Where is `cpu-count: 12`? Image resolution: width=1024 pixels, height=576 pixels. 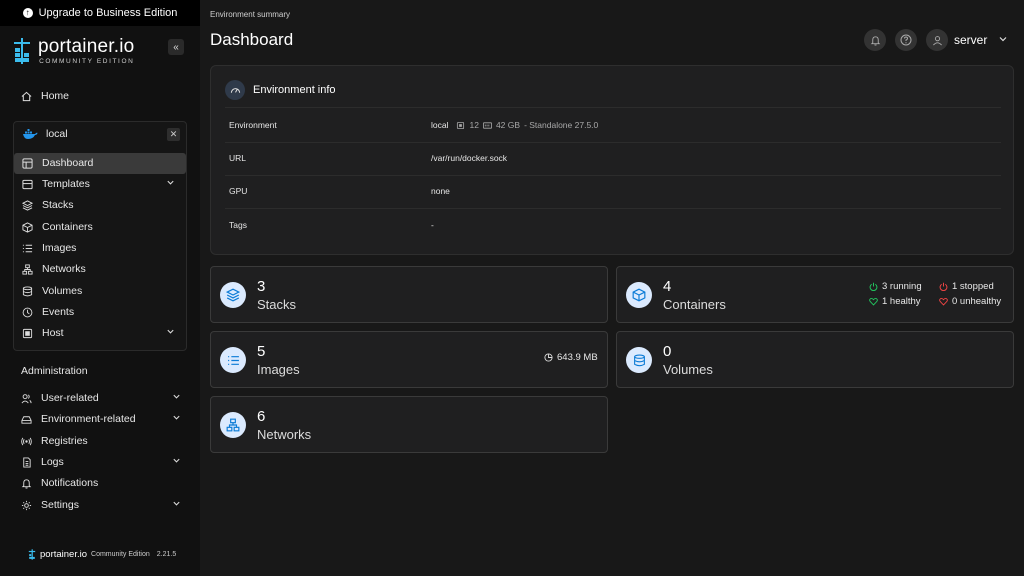
cpu-count: 12 is located at coordinates (474, 125).